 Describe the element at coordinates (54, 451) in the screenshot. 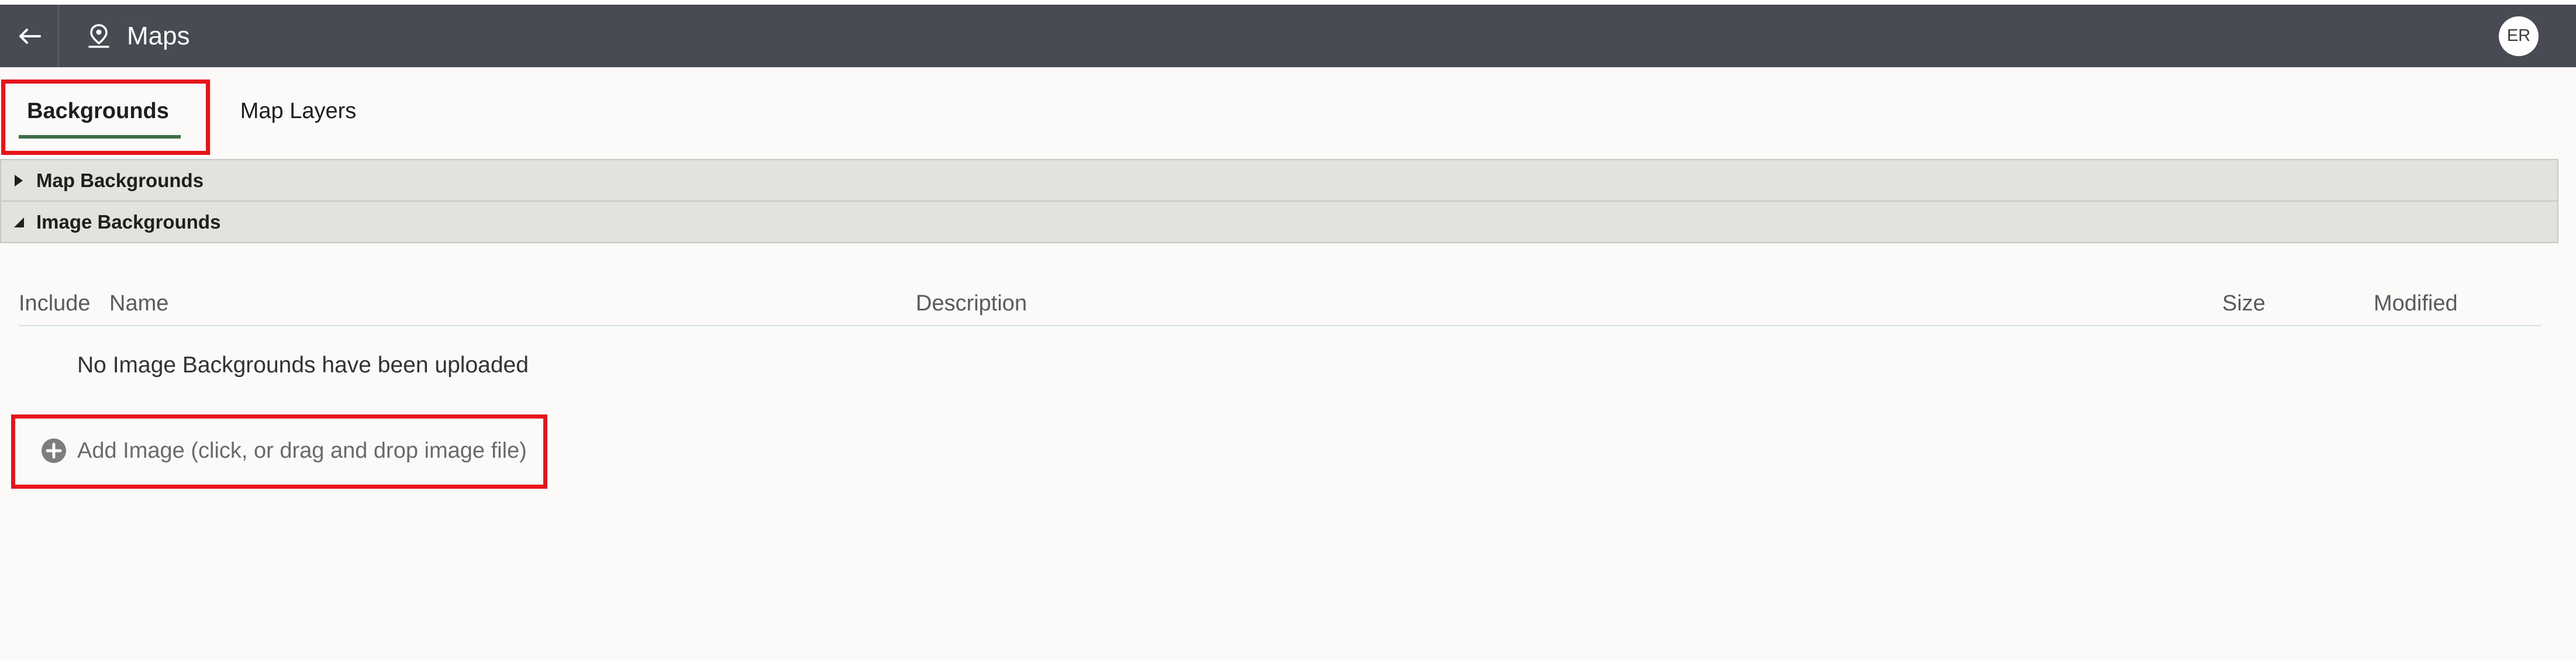

I see `add-circle-icon` at that location.